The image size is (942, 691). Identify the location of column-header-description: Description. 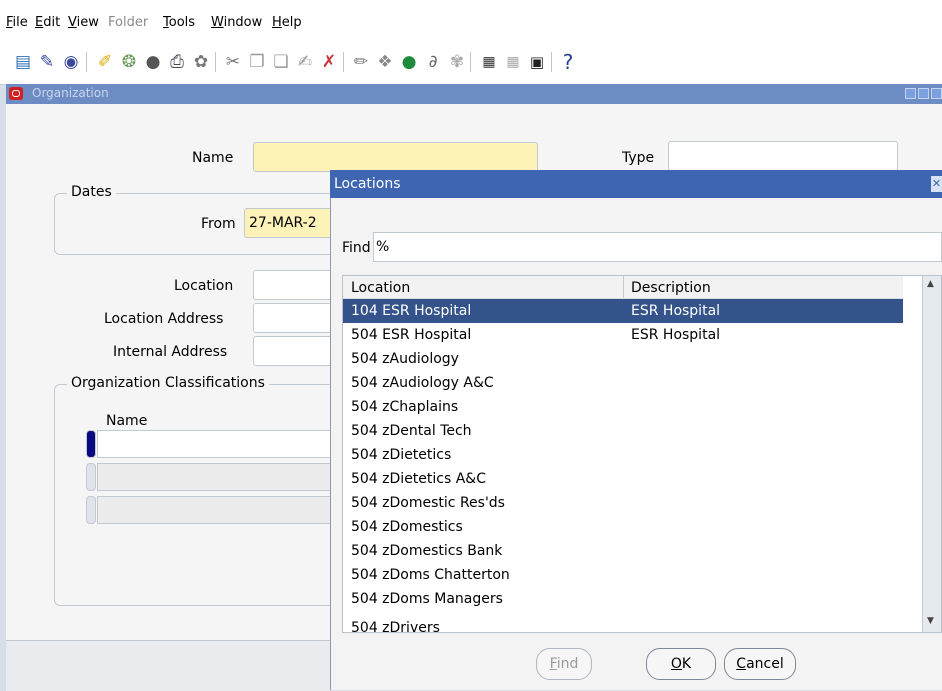
(671, 288).